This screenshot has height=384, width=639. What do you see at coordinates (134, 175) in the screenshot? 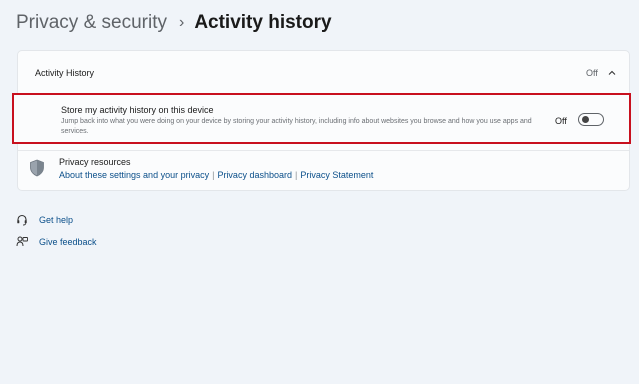
I see `link-about-settings: About these settings and your privacy` at bounding box center [134, 175].